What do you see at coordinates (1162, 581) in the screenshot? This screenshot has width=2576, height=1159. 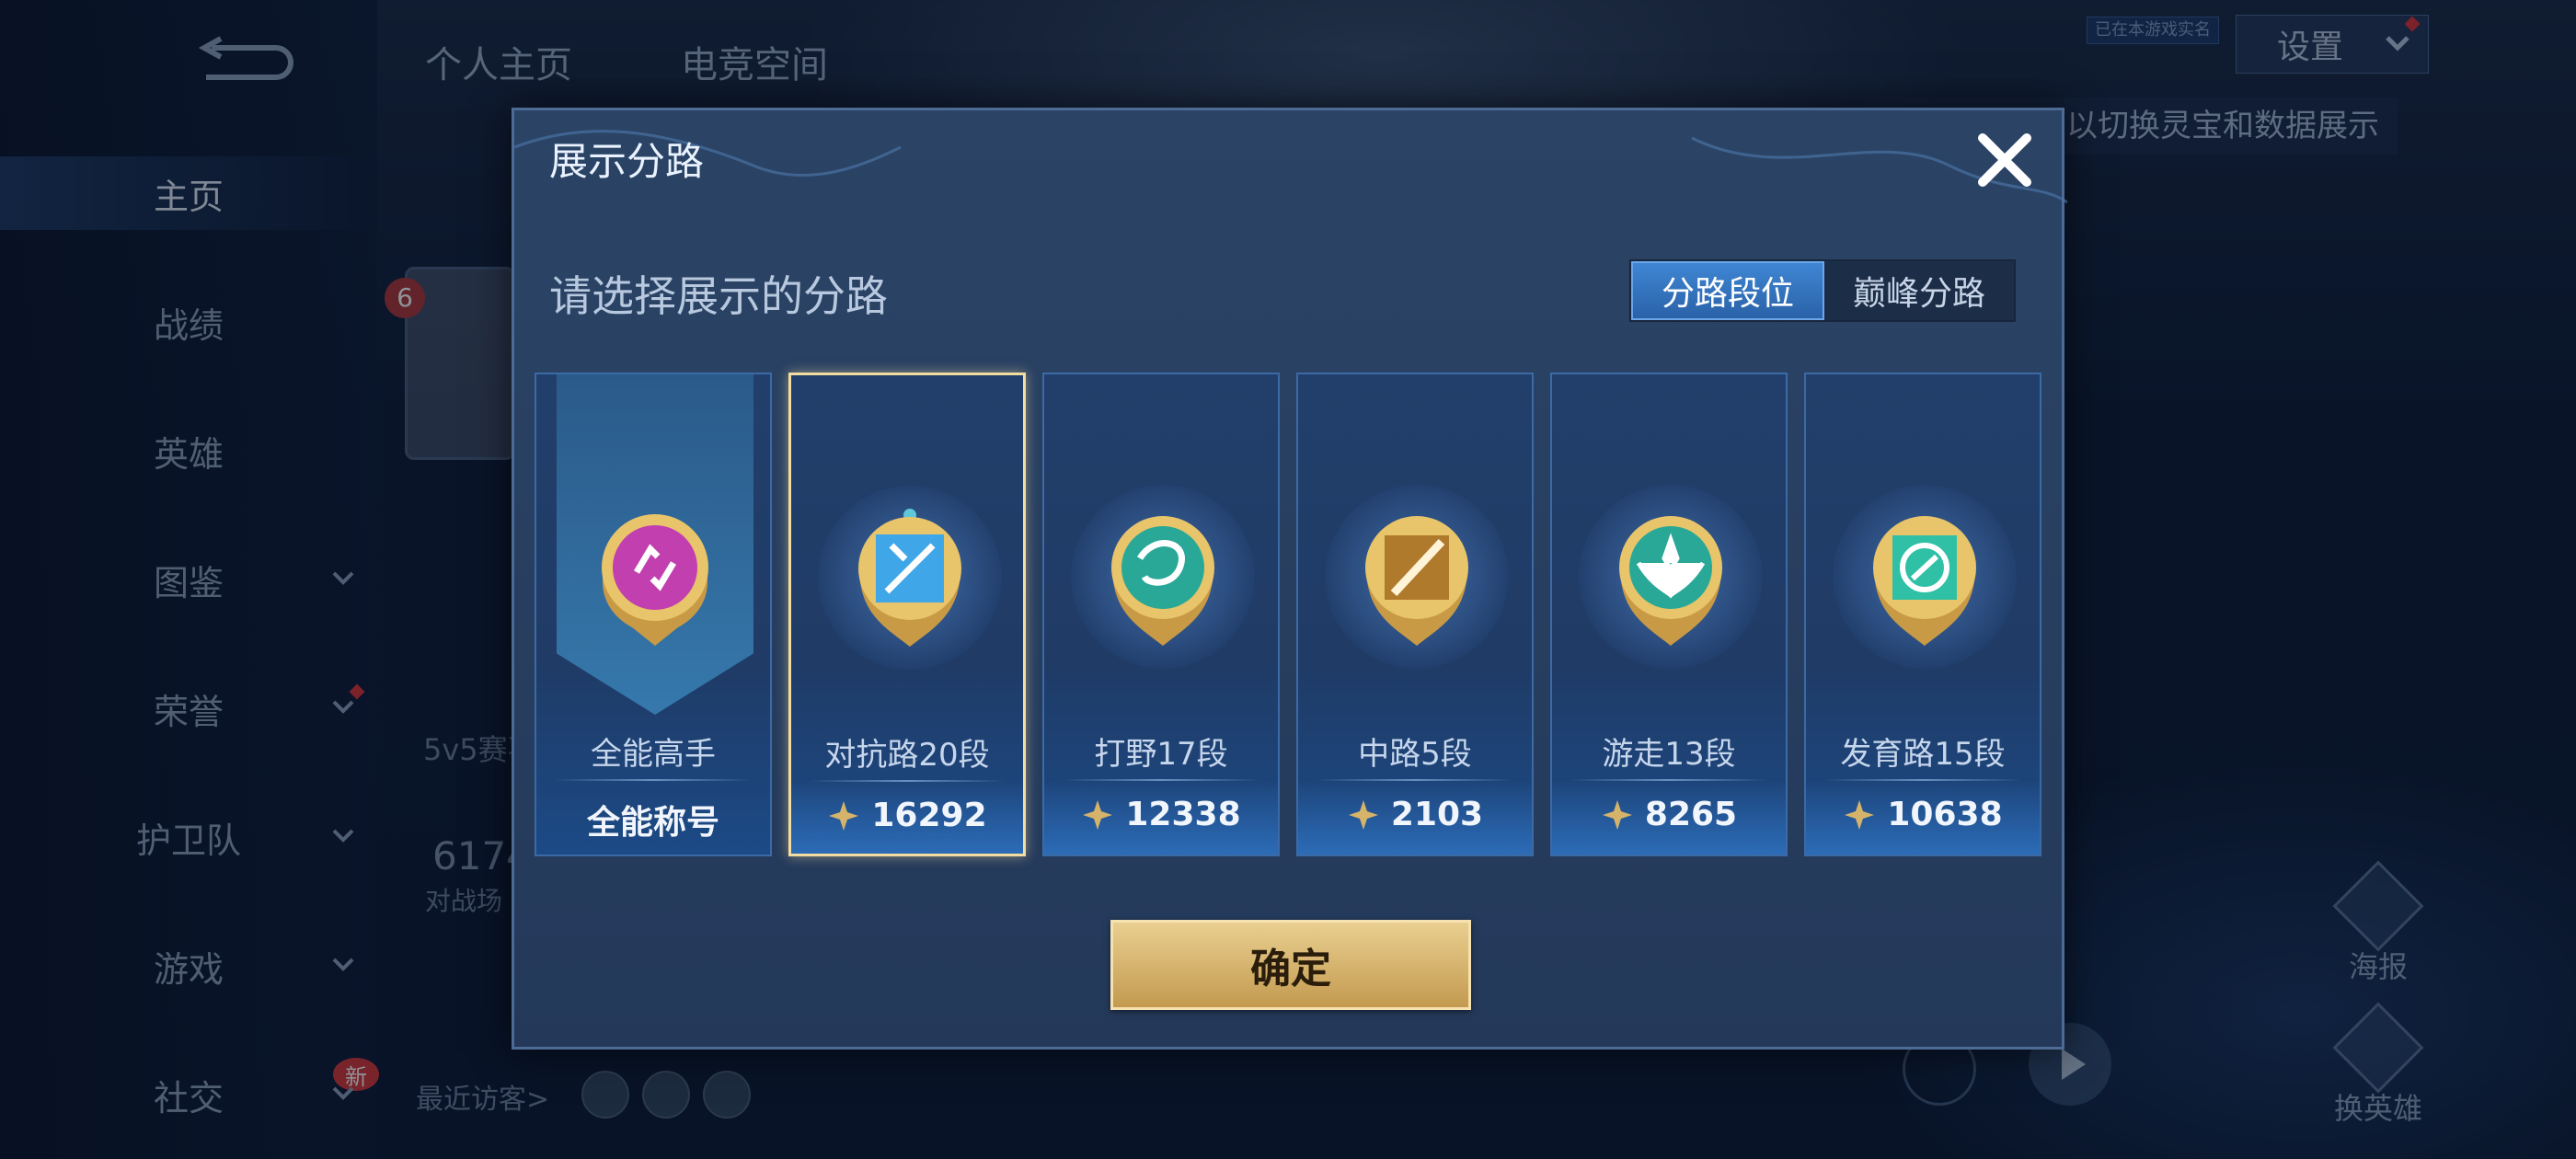 I see `jungle-emblem-icon` at bounding box center [1162, 581].